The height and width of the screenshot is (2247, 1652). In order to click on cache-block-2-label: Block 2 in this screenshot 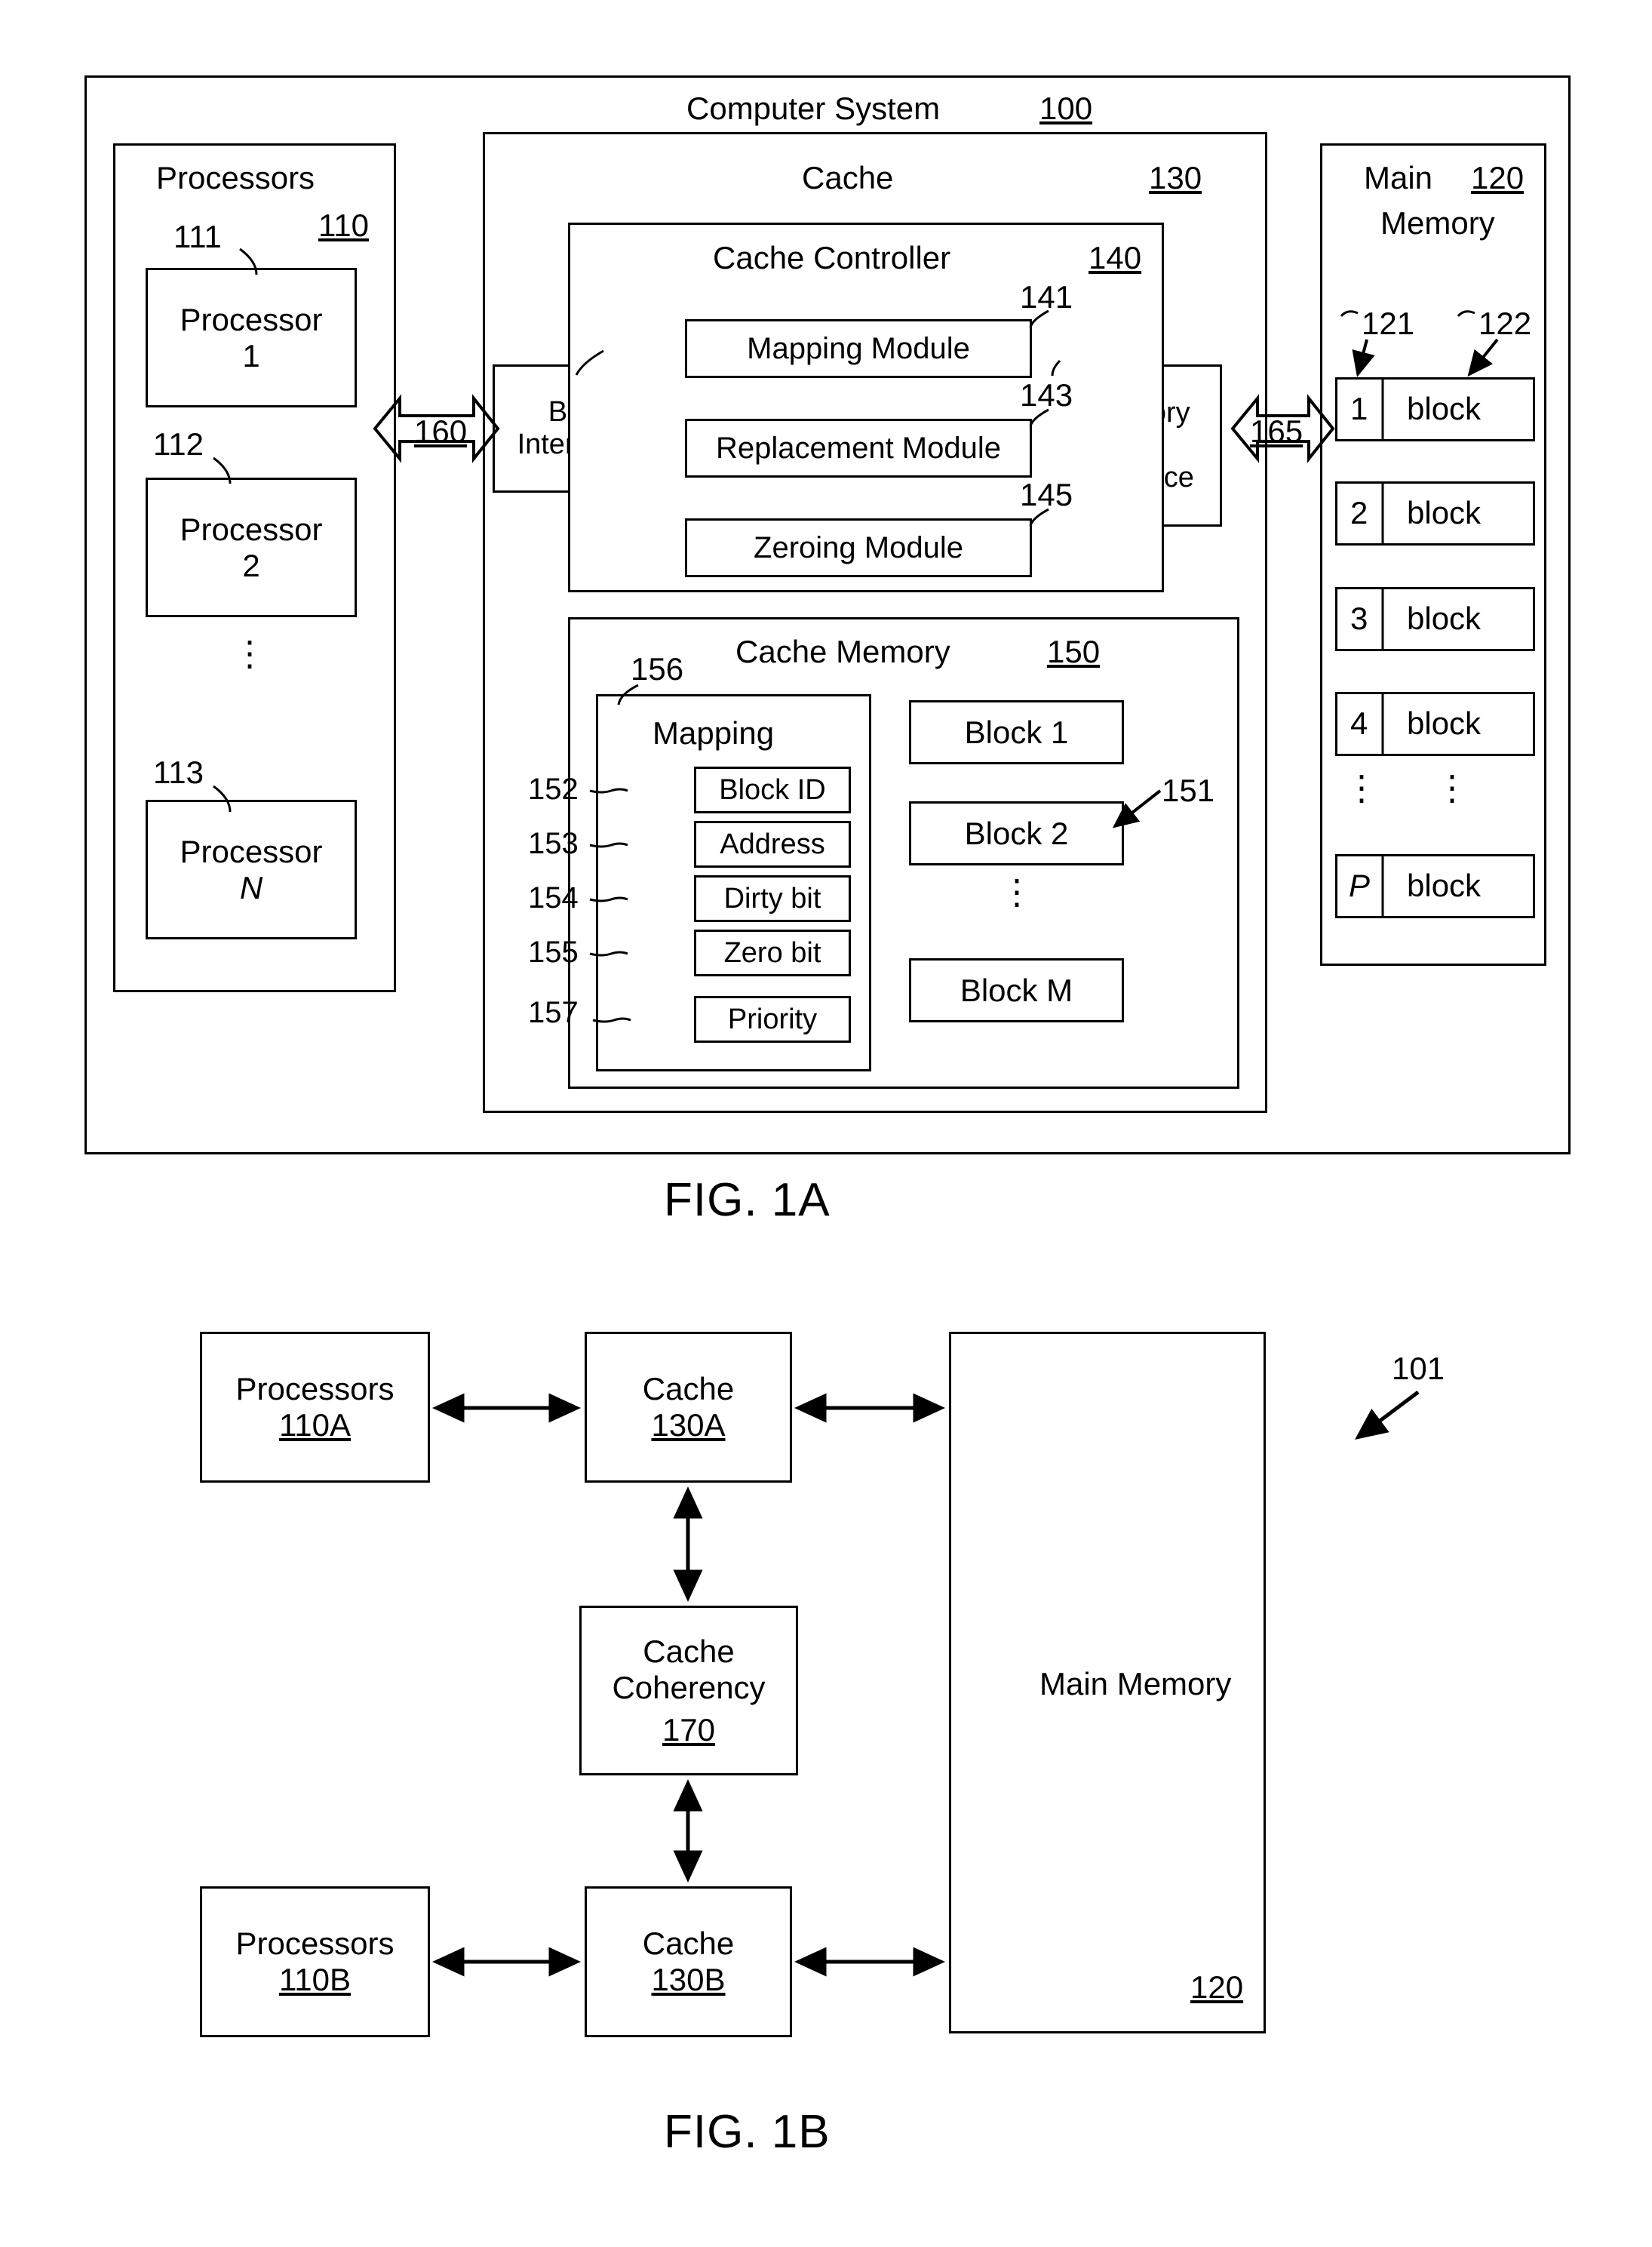, I will do `click(1016, 833)`.